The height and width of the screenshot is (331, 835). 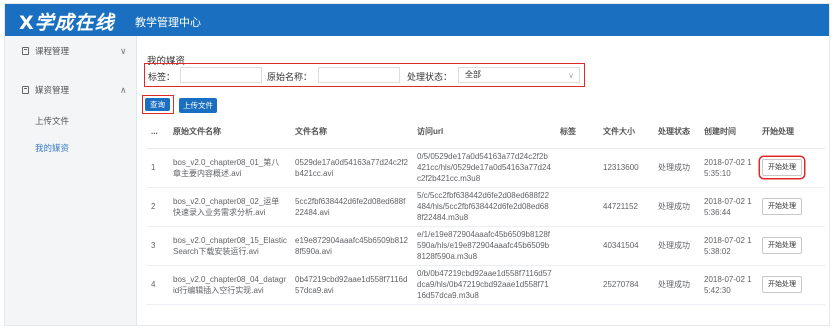 I want to click on status-select: 全部 ∨, so click(x=519, y=75).